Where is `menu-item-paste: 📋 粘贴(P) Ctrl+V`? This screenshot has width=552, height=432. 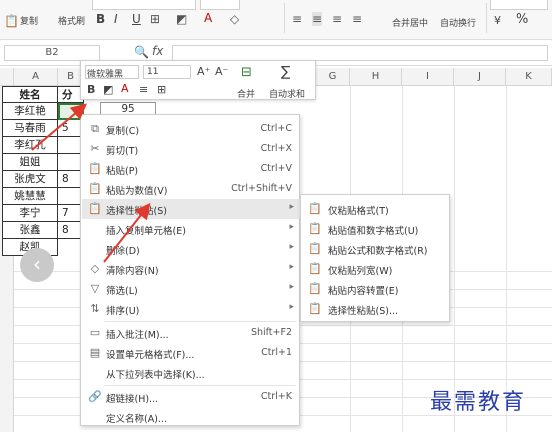
menu-item-paste: 📋 粘贴(P) Ctrl+V is located at coordinates (191, 169).